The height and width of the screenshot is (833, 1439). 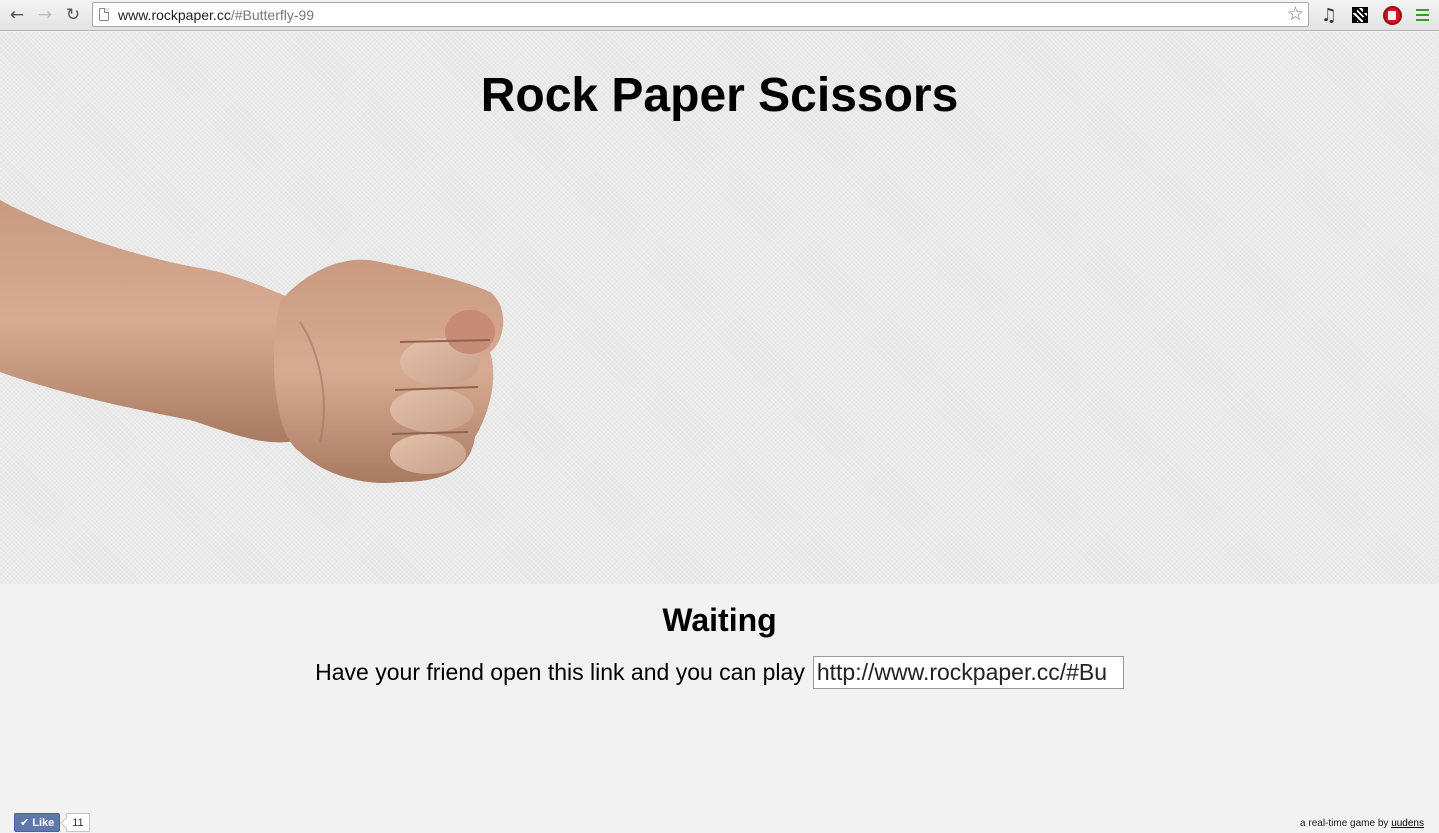 I want to click on reload-icon: ↻, so click(x=73, y=15).